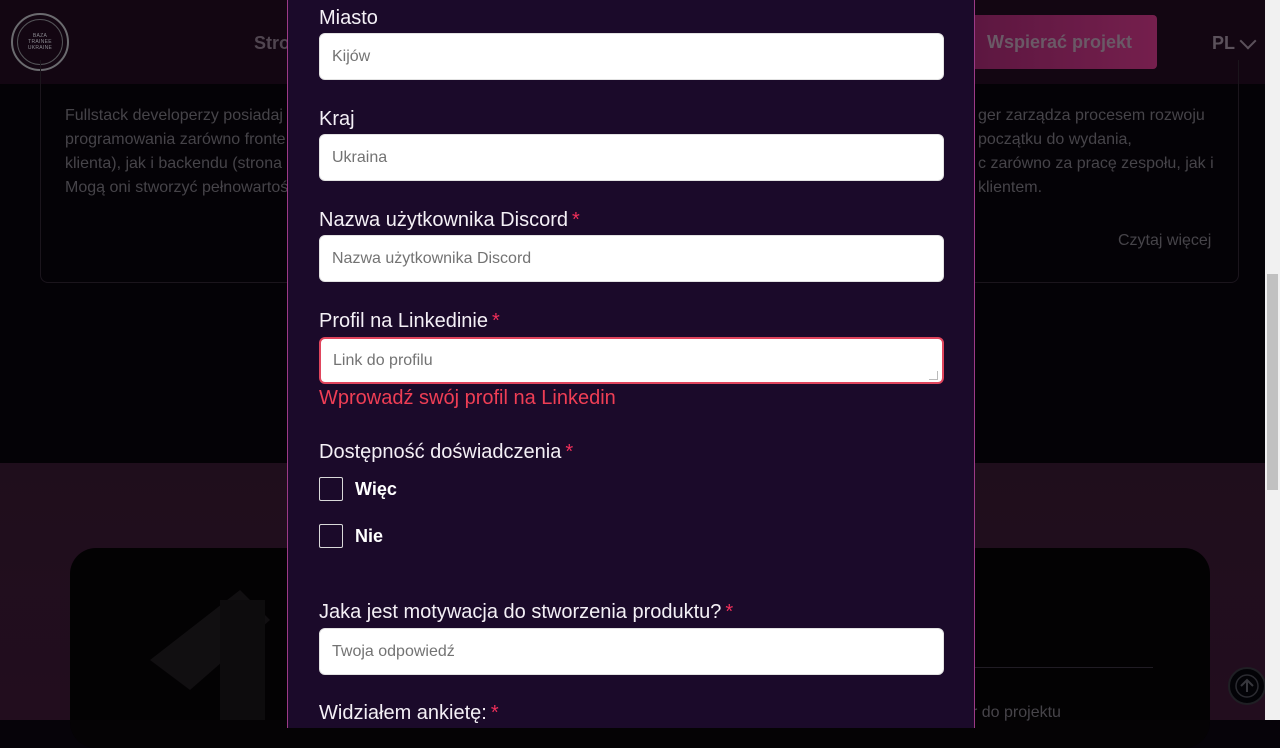  Describe the element at coordinates (631, 56) in the screenshot. I see `city-input` at that location.